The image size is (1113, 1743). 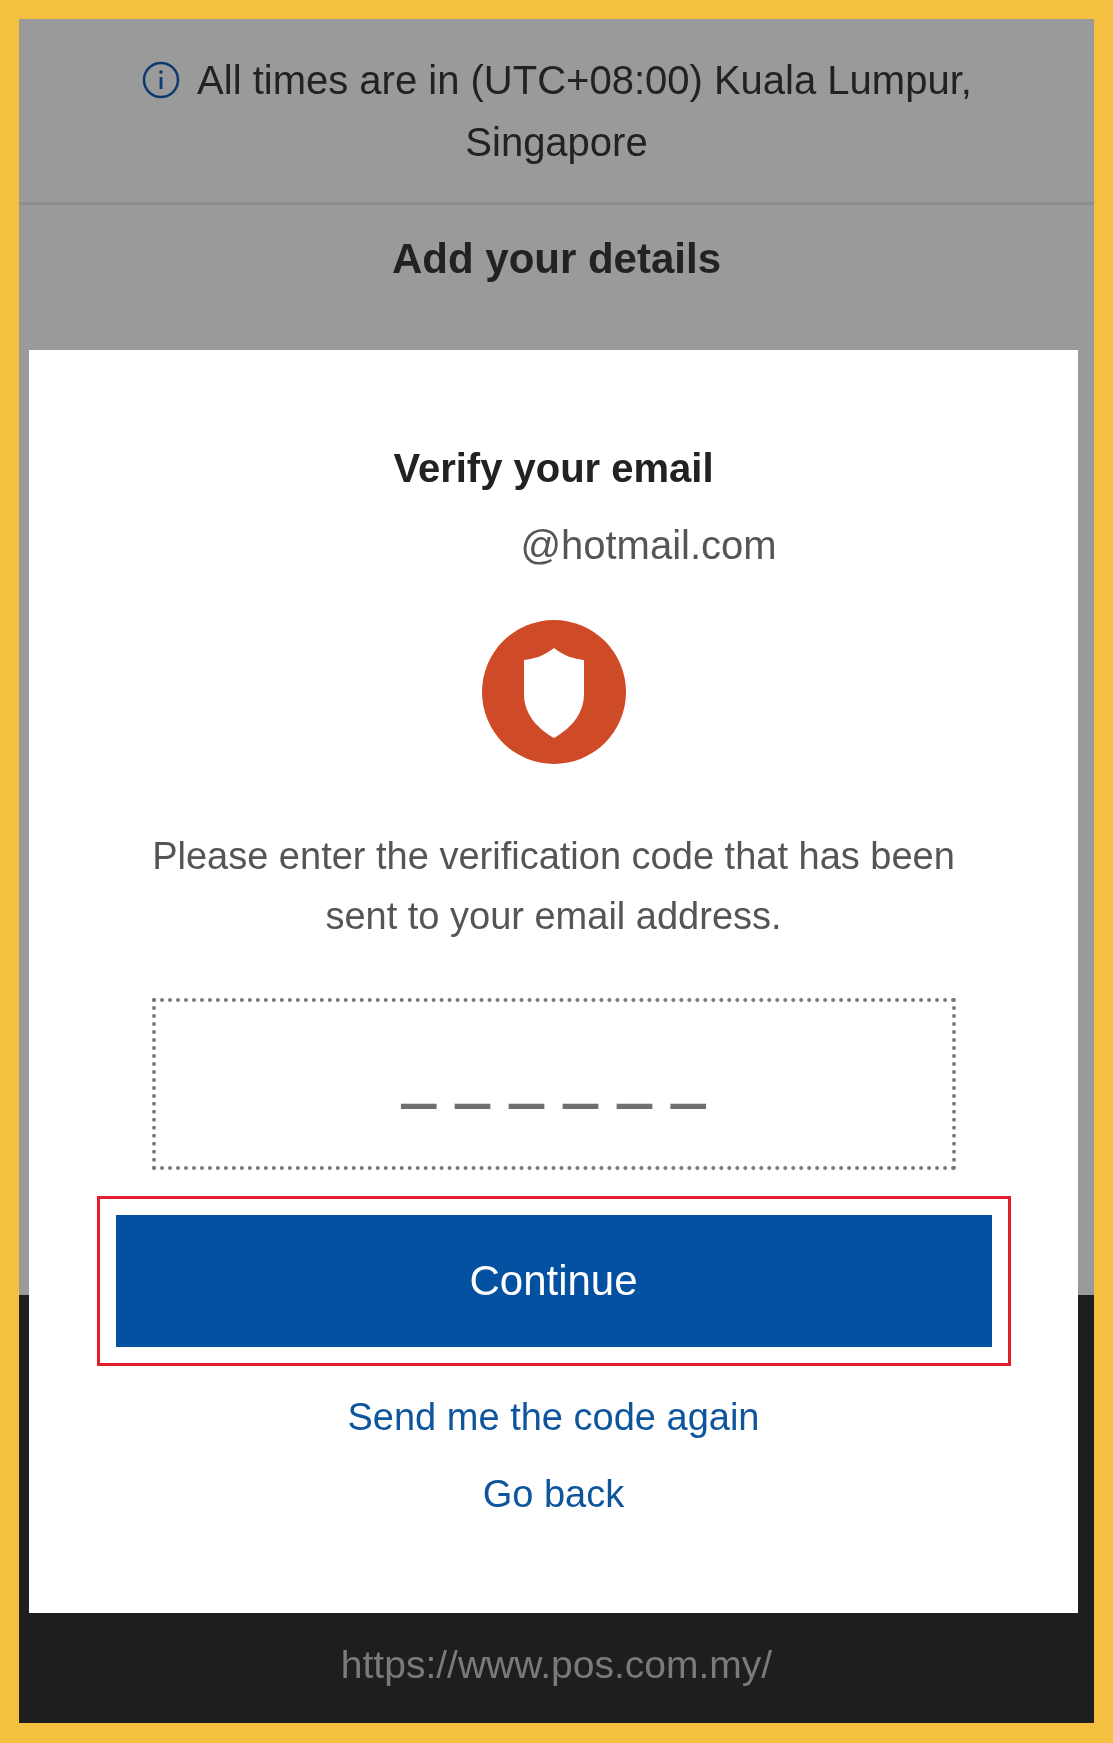 What do you see at coordinates (553, 1417) in the screenshot?
I see `dialog-link: Send me the code again` at bounding box center [553, 1417].